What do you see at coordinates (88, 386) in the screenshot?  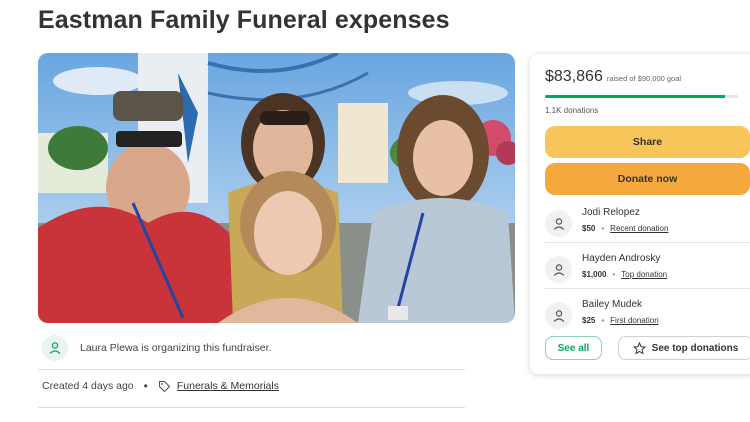 I see `created-date: Created 4 days ago` at bounding box center [88, 386].